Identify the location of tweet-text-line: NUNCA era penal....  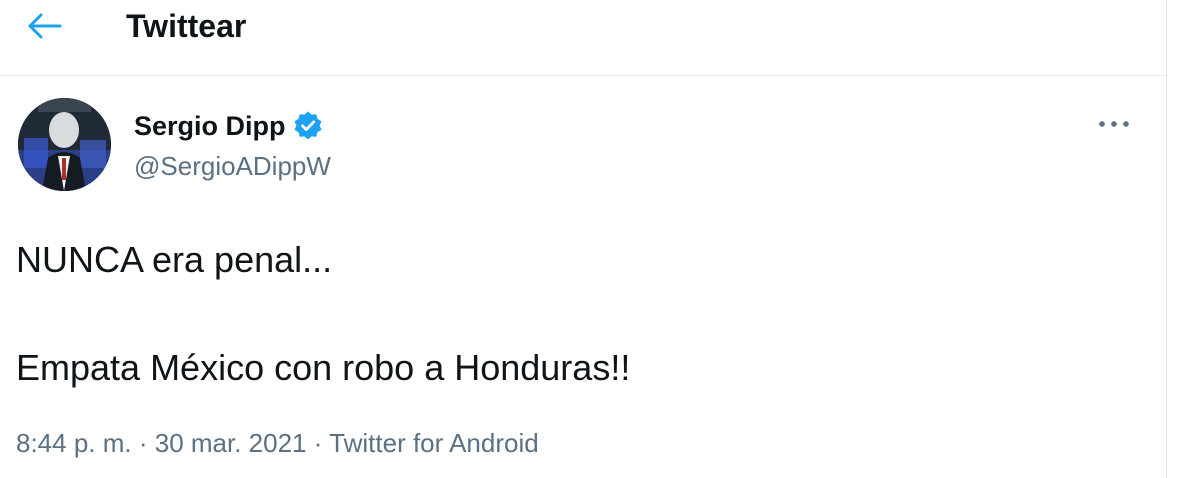
(174, 259).